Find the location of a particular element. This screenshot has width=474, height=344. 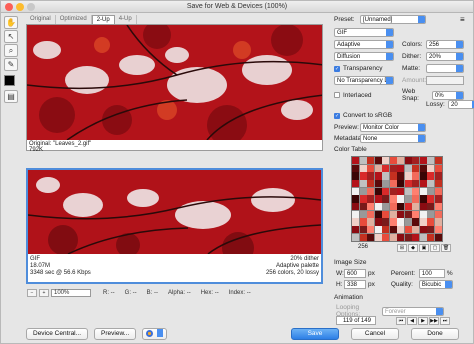

interlaced-checkbox is located at coordinates (337, 95).